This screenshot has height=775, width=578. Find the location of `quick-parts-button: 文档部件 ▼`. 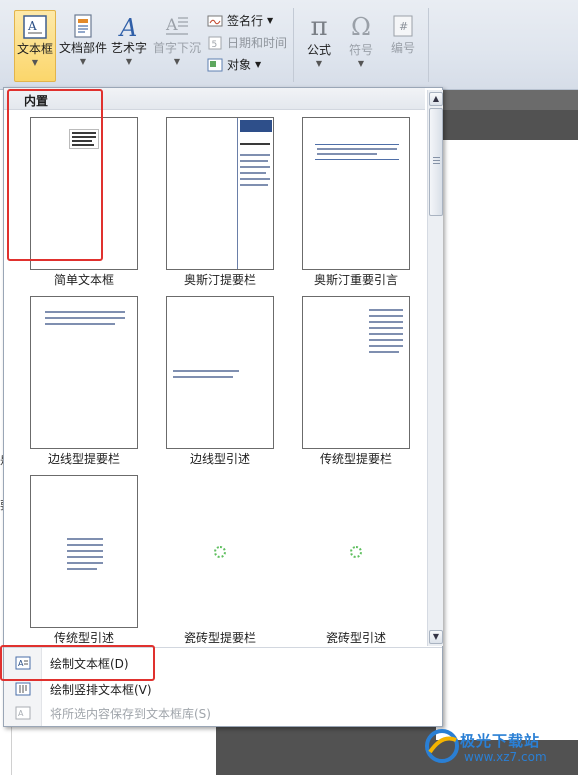

quick-parts-button: 文档部件 ▼ is located at coordinates (83, 46).